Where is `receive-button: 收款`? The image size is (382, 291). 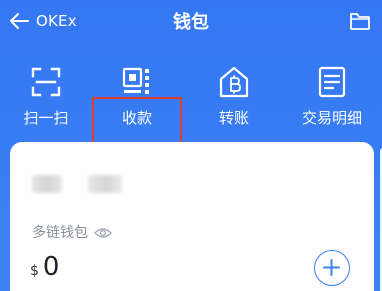 receive-button: 收款 is located at coordinates (137, 97).